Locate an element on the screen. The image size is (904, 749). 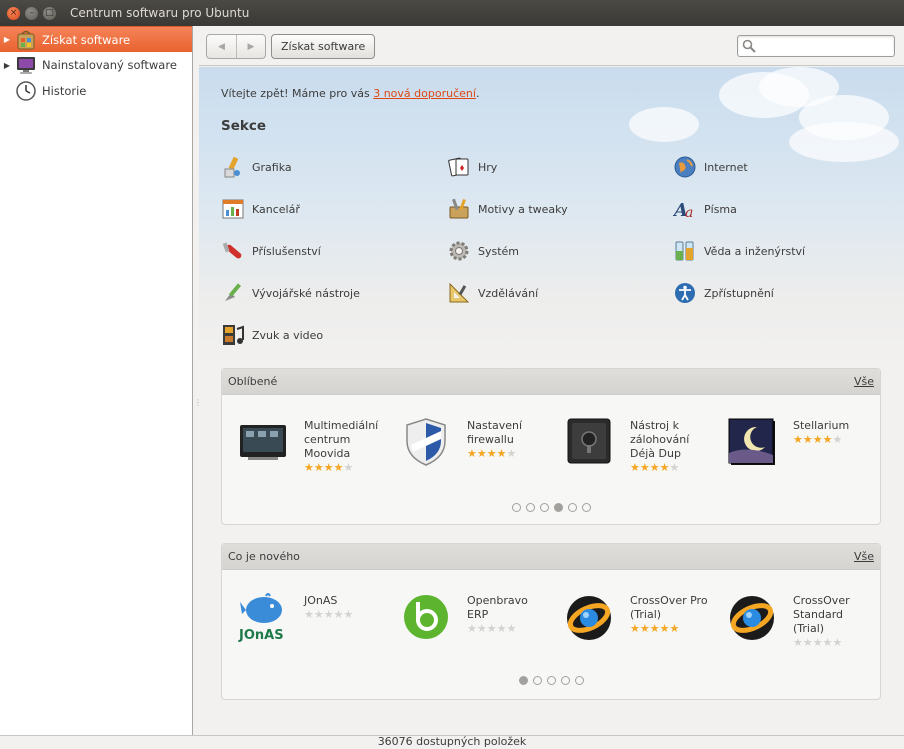
category-office: Kancelář is located at coordinates (260, 209).